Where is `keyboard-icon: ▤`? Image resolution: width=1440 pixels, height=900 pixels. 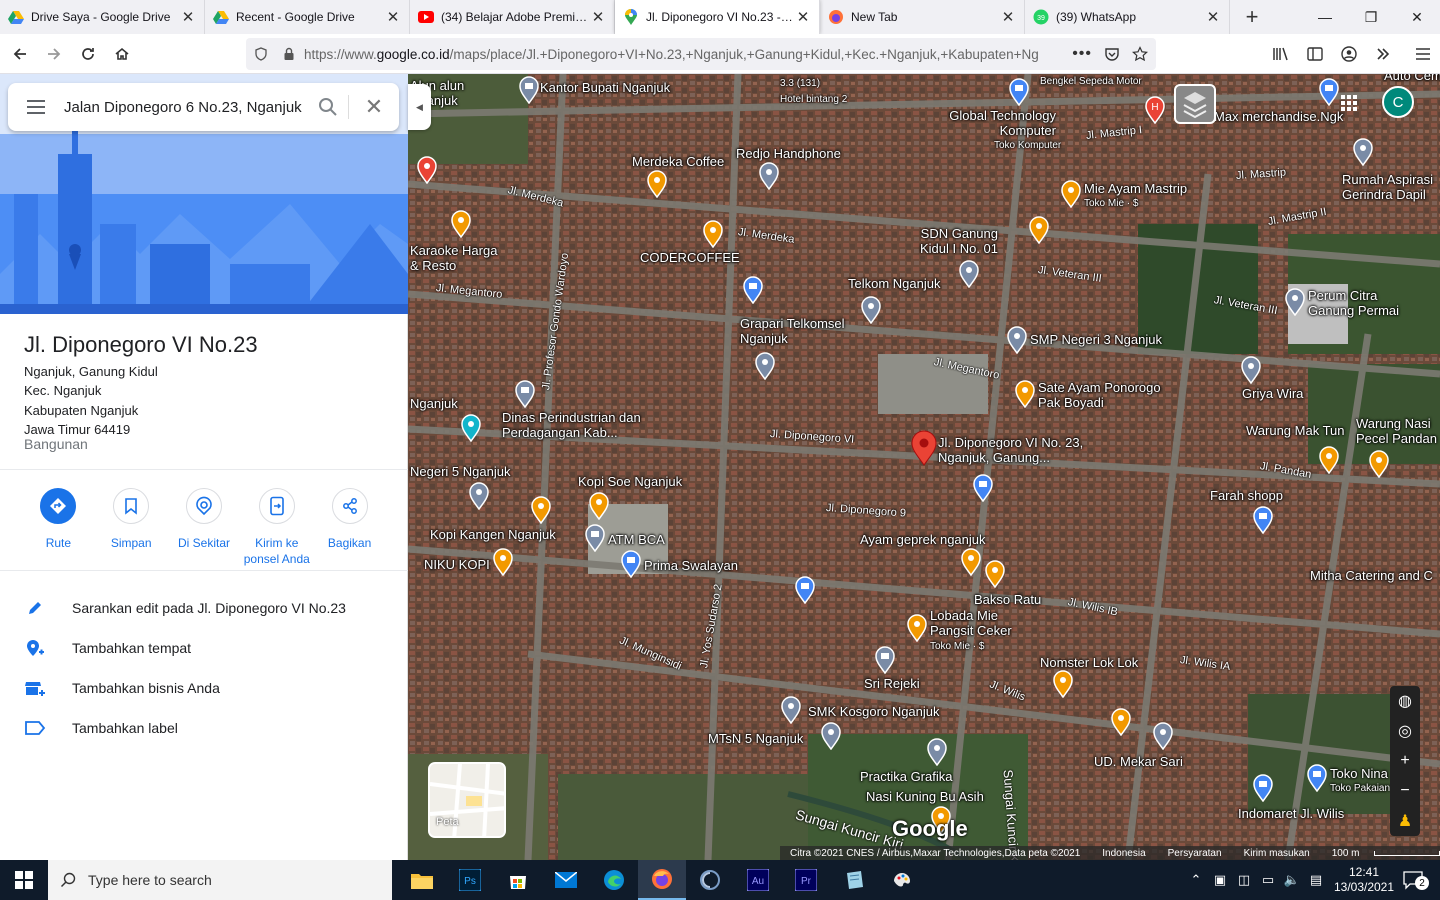 keyboard-icon: ▤ is located at coordinates (1316, 880).